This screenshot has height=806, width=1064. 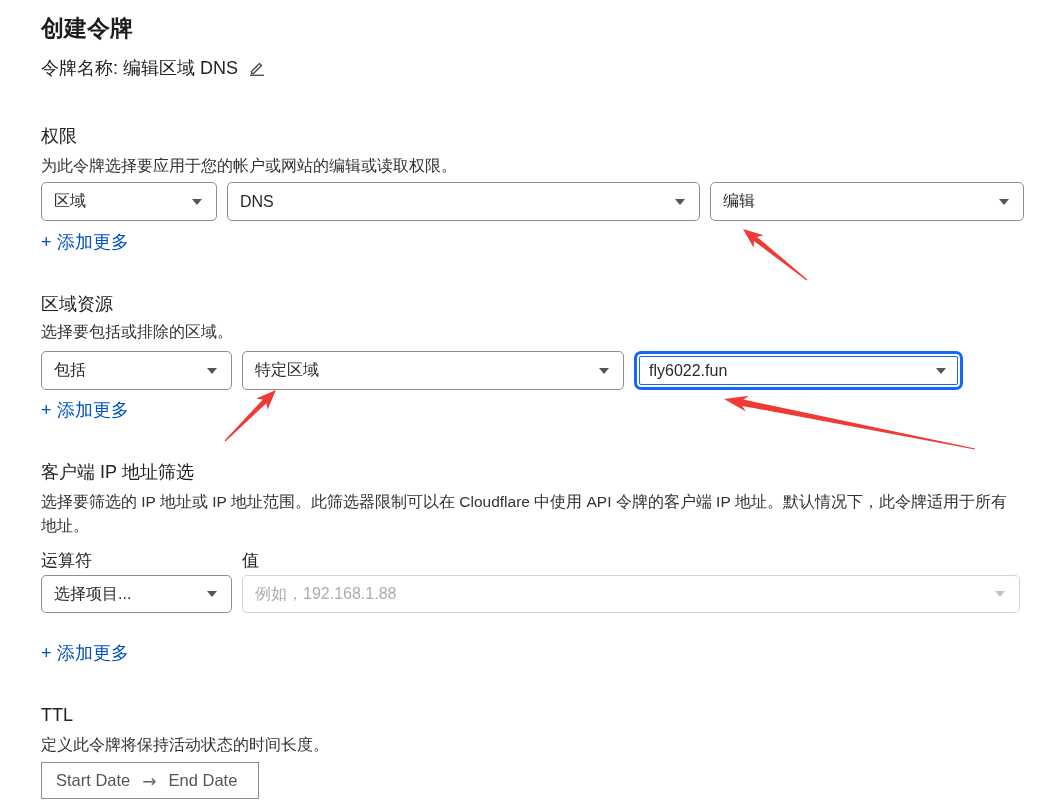 I want to click on section-title: 客户端 IP 地址筛选, so click(x=117, y=472).